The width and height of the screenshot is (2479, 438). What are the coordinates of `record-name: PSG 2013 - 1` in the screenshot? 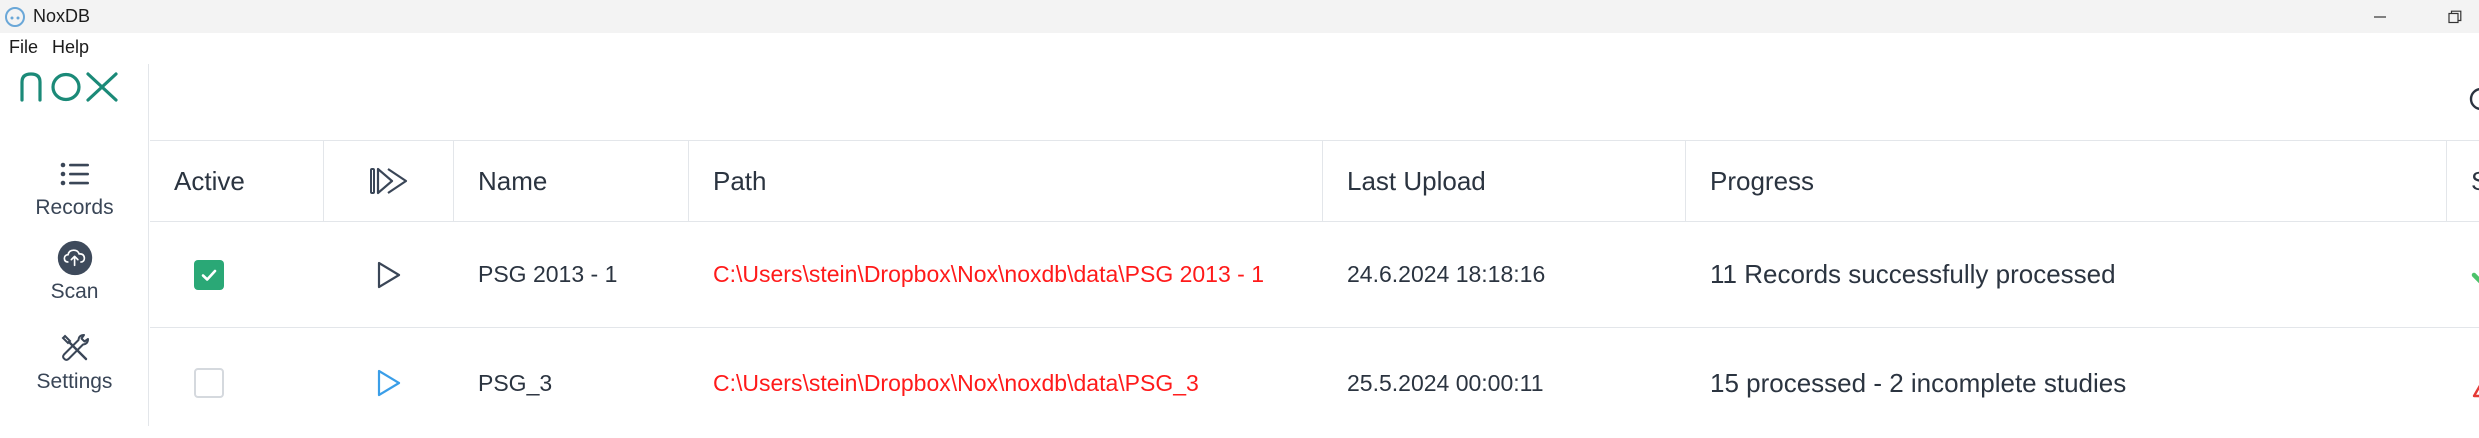 It's located at (548, 274).